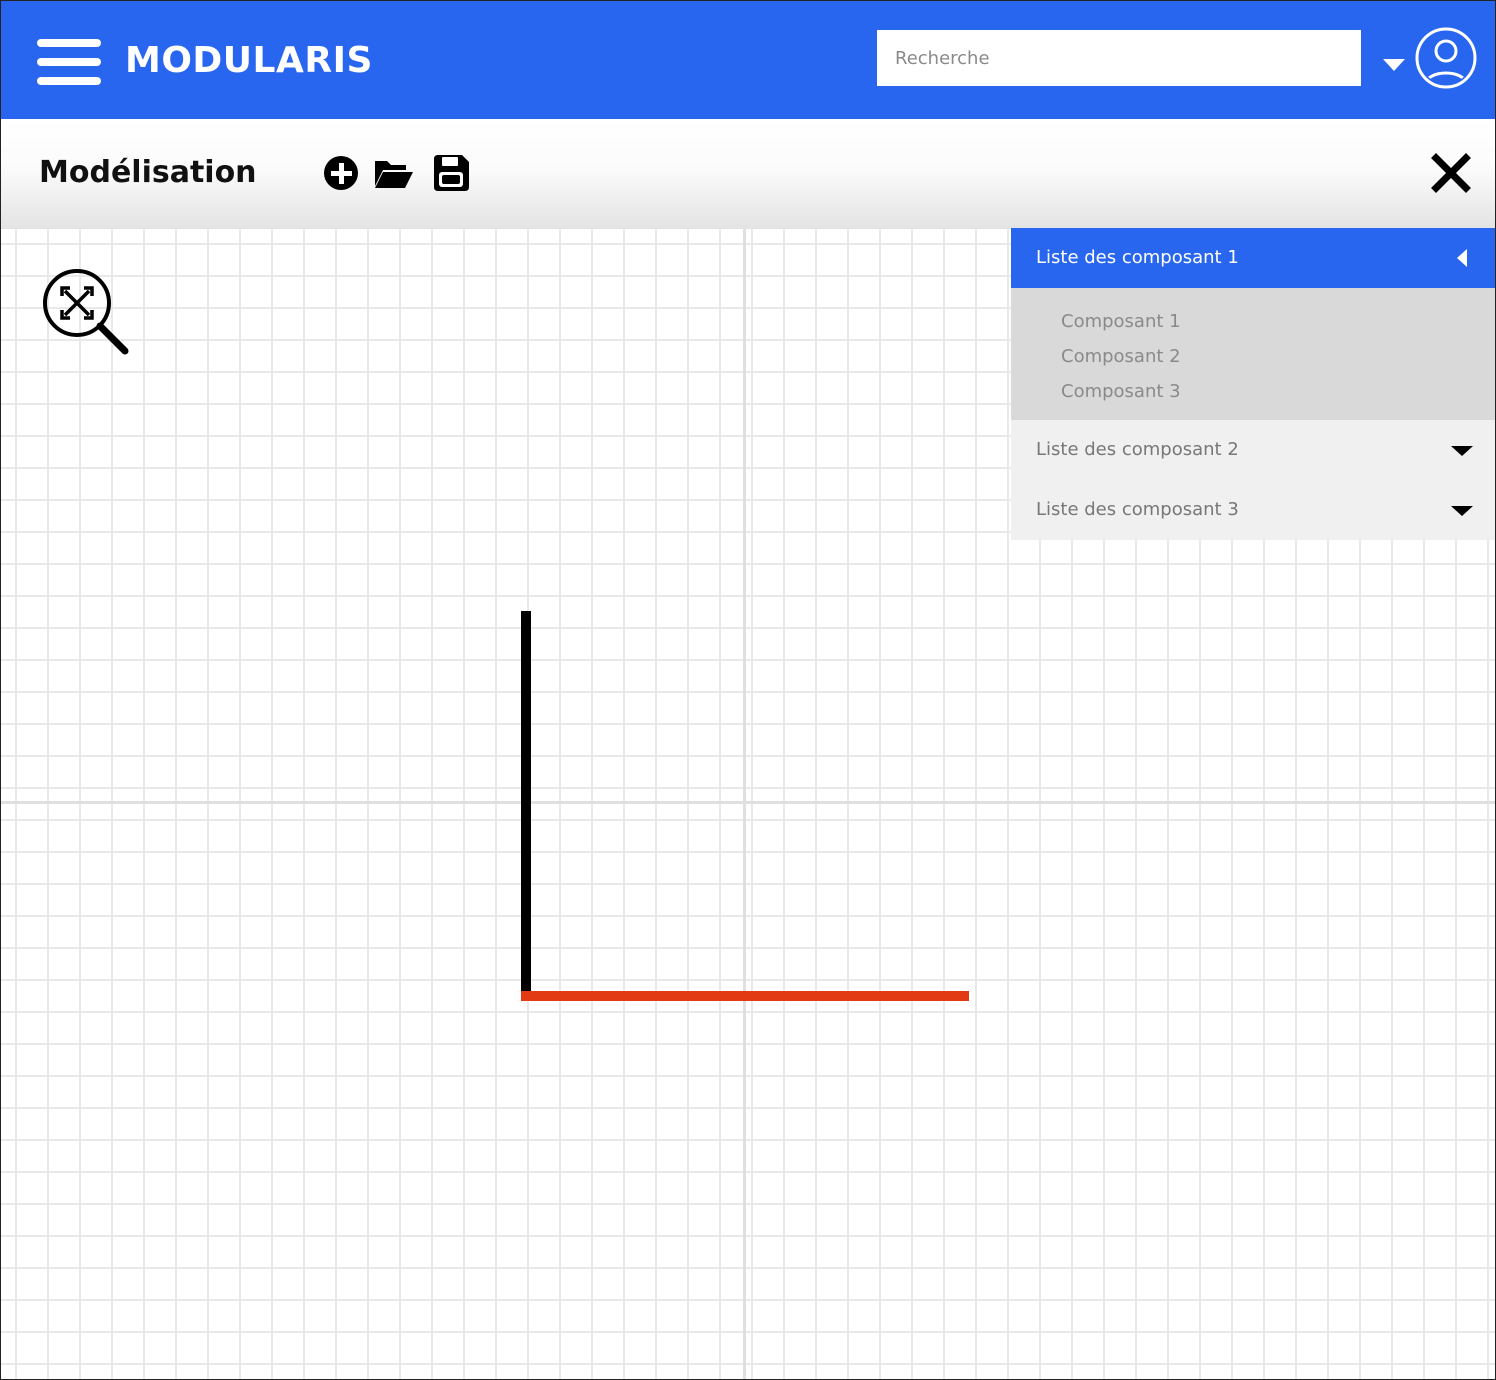  I want to click on close-icon, so click(1451, 173).